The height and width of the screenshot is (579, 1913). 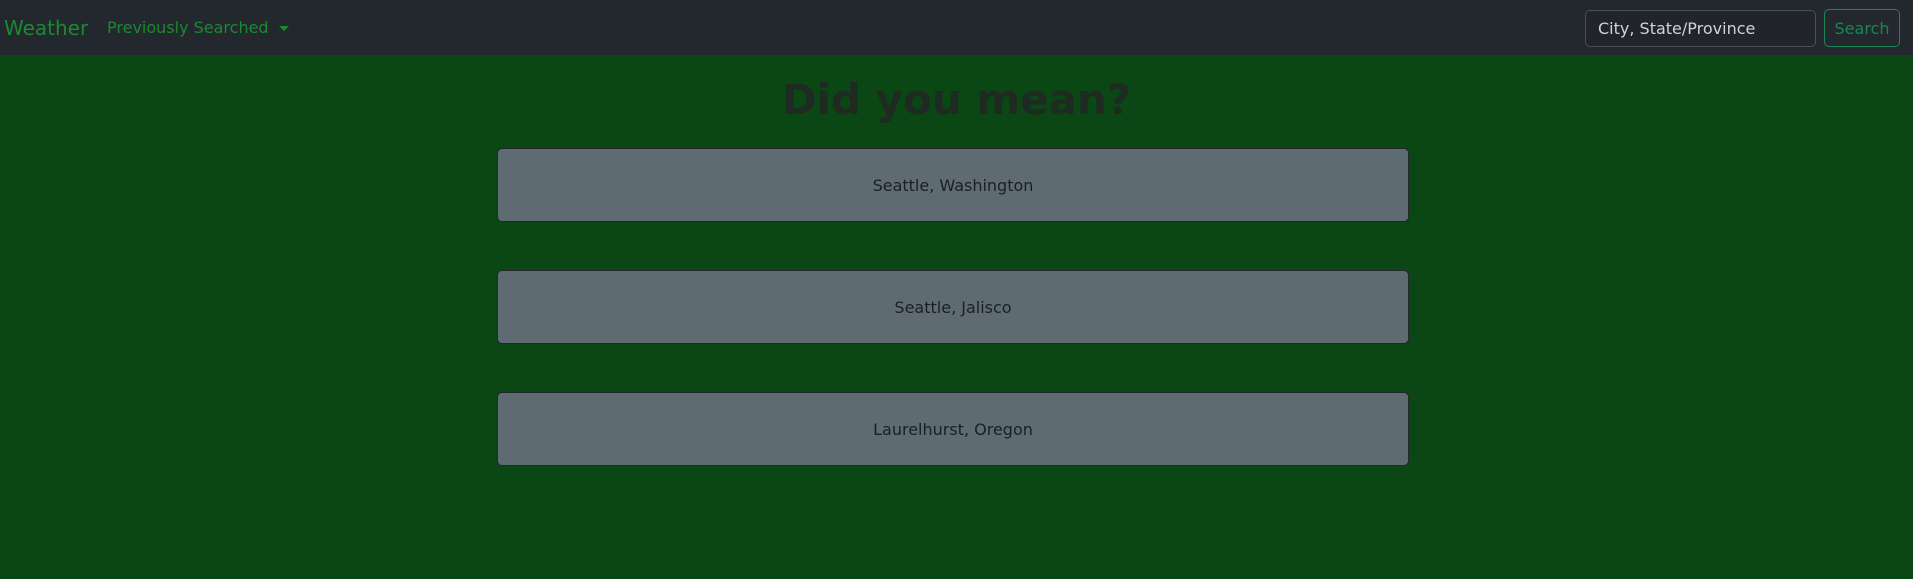 I want to click on suggestion-button: Seattle, Washington, so click(x=953, y=185).